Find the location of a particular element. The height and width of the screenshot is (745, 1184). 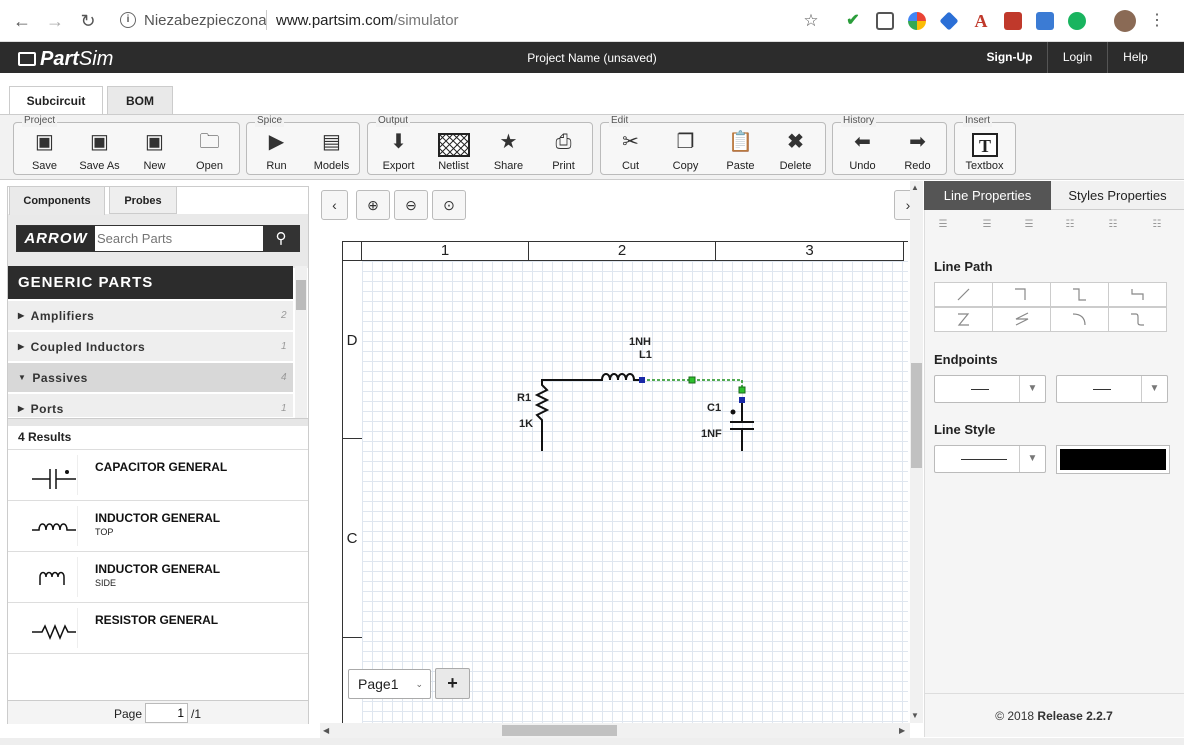

run-button: ▶ Run is located at coordinates (276, 149).